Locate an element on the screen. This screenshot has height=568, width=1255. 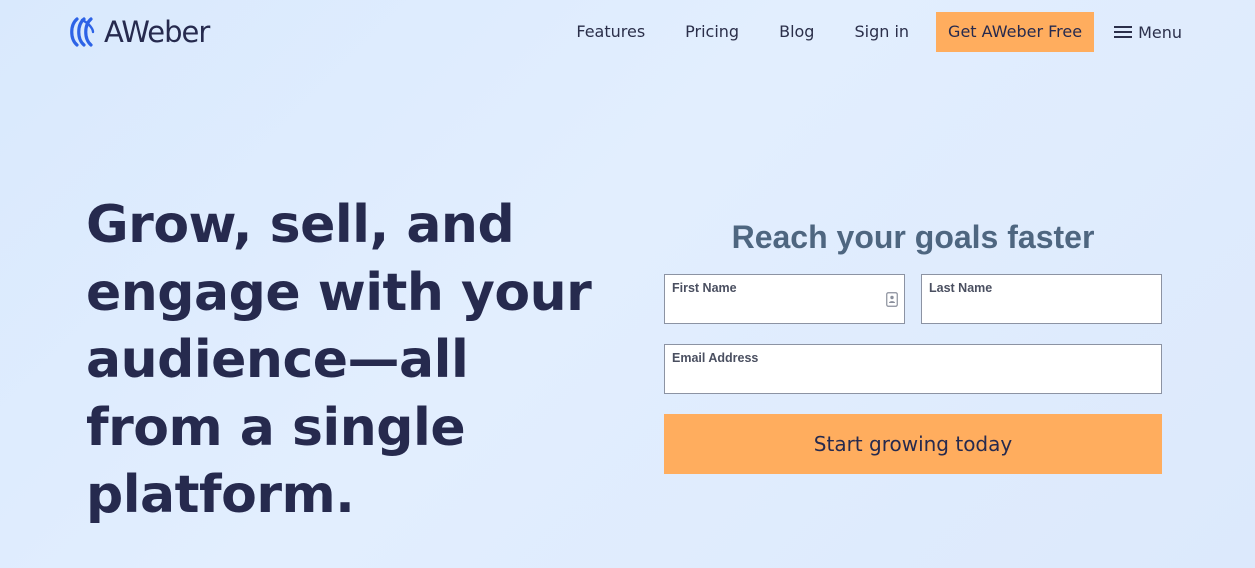
aweber-logo: AWeber is located at coordinates (139, 32).